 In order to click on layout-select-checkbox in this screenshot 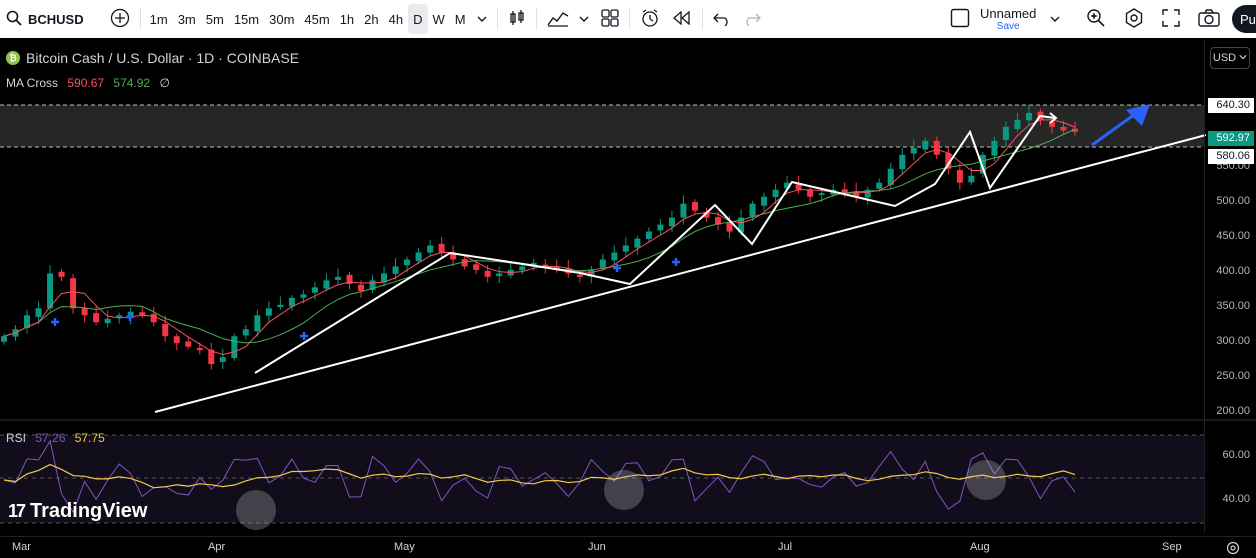, I will do `click(960, 19)`.